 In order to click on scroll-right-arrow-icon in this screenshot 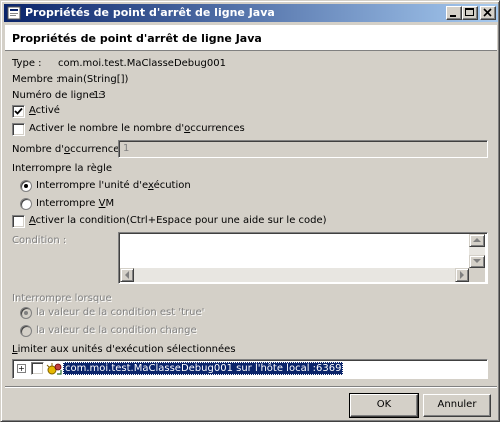, I will do `click(462, 275)`.